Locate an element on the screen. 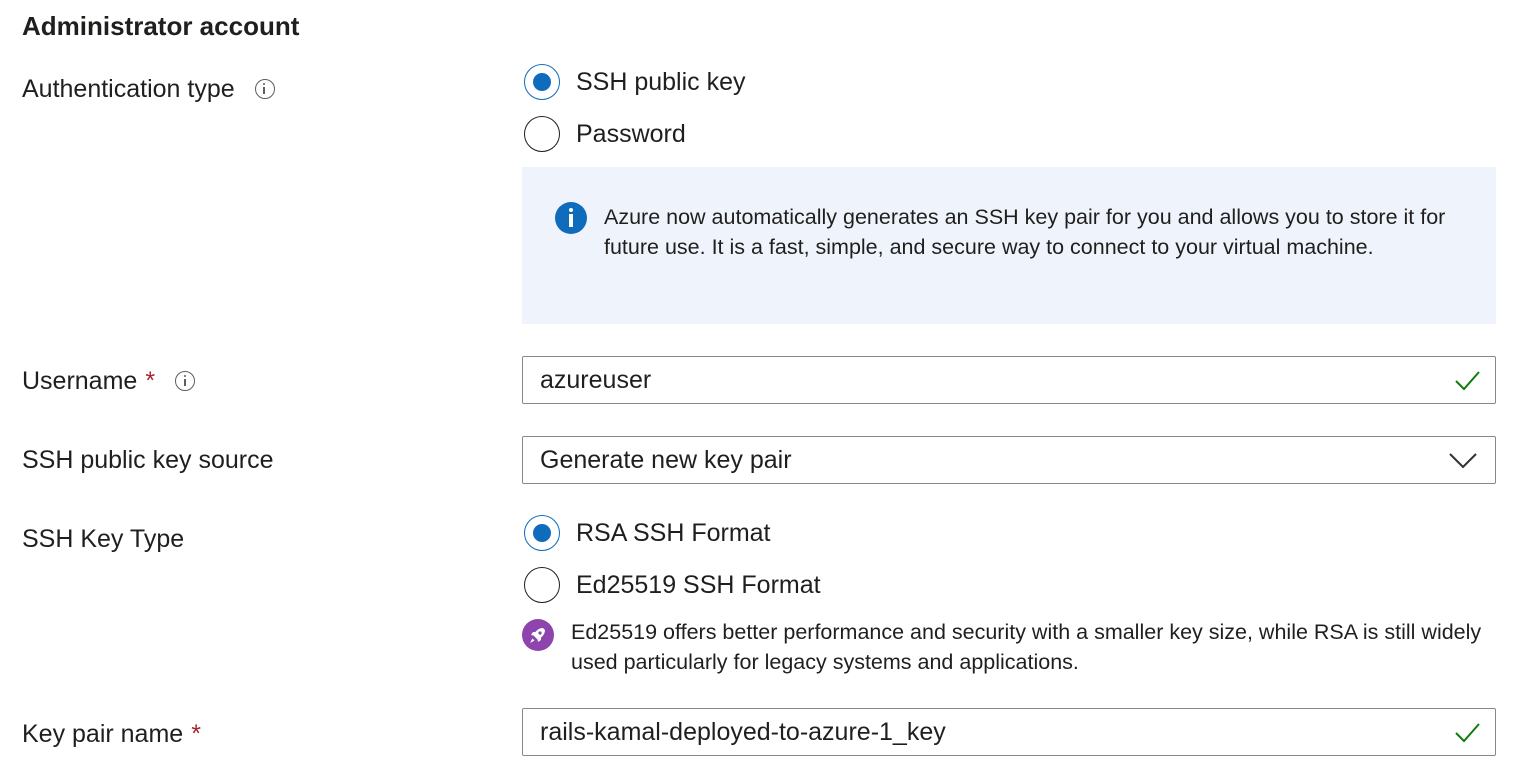  ssh-key-source-label-row: SSH public key source is located at coordinates (148, 460).